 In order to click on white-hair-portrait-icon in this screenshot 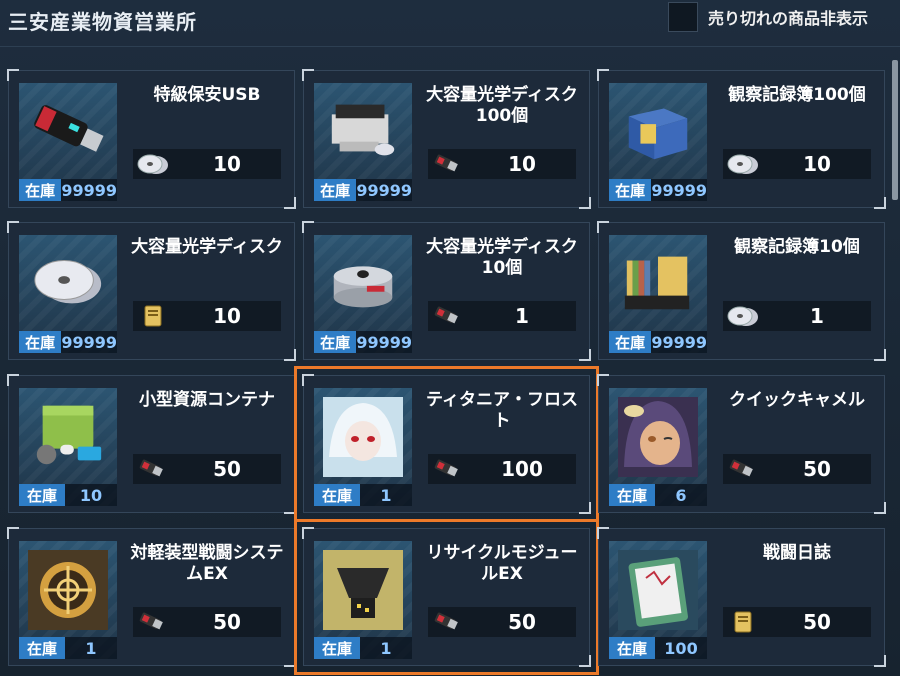, I will do `click(363, 437)`.